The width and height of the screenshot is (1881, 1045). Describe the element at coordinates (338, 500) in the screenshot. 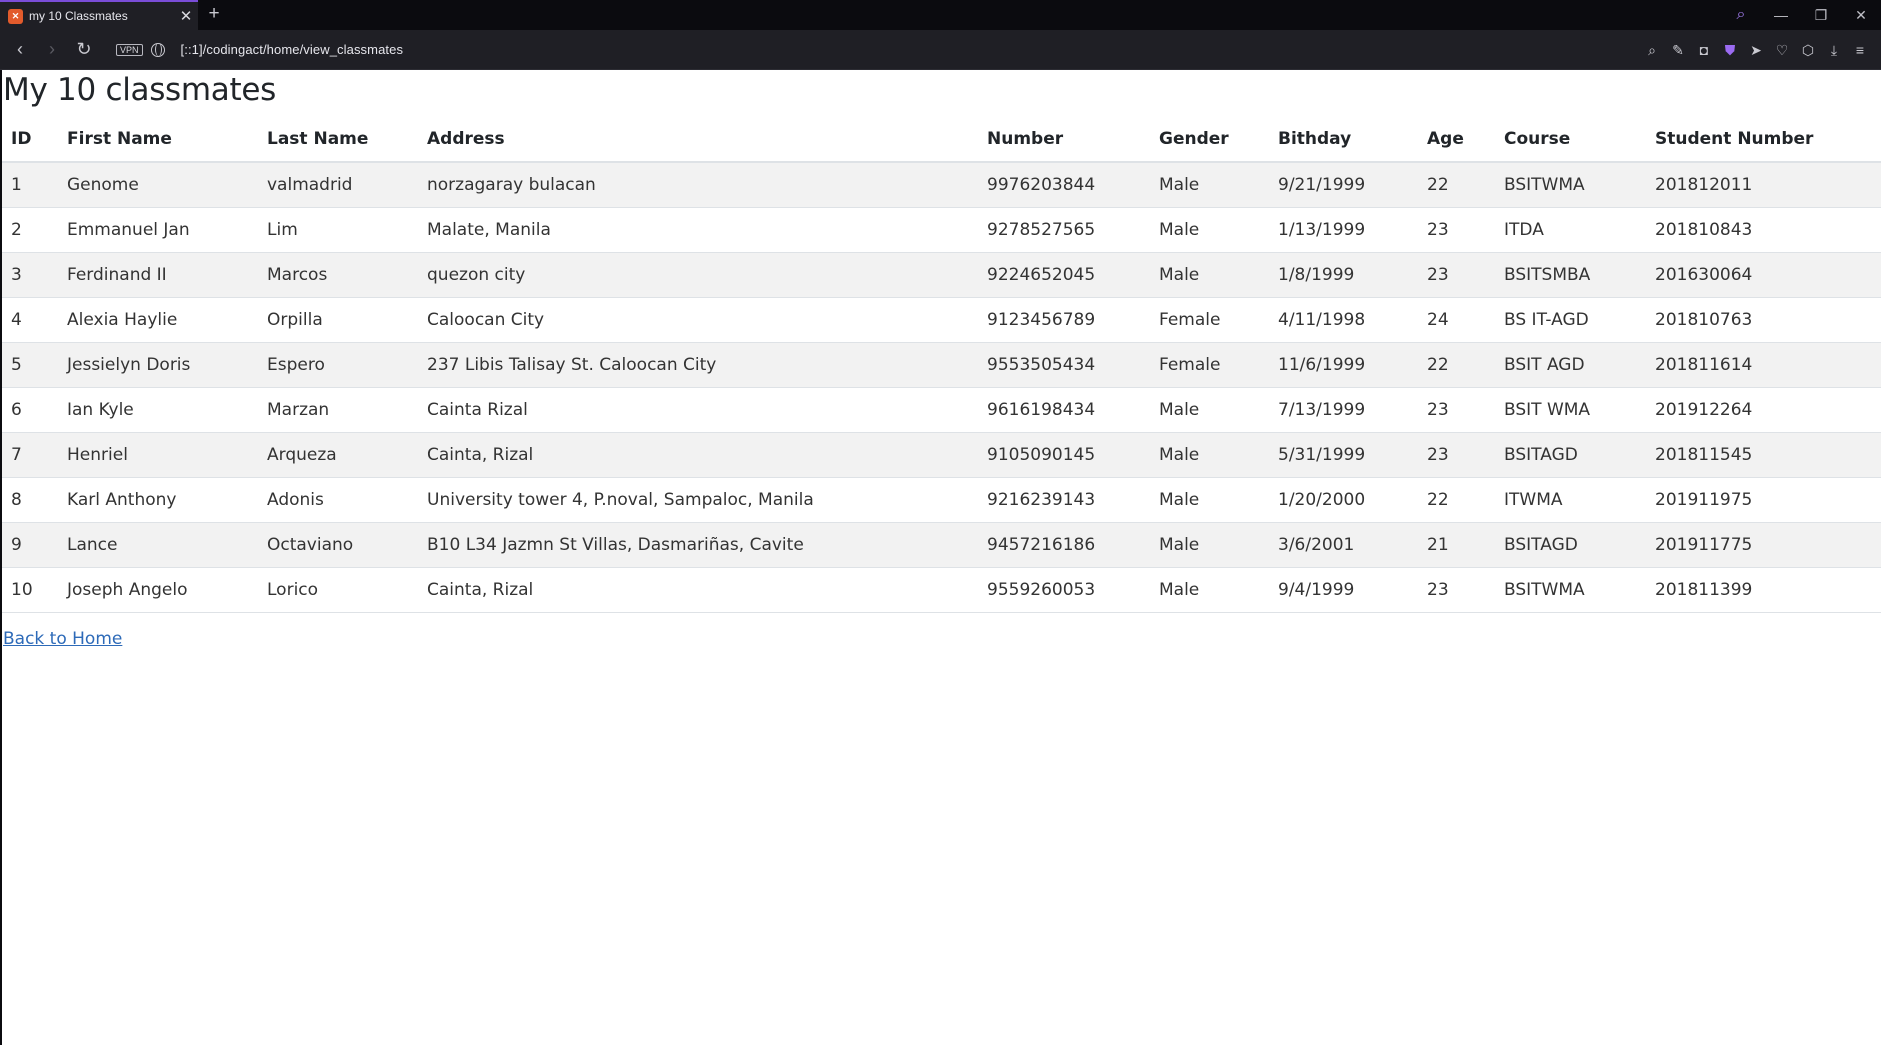

I see `table-cell: Adonis` at that location.